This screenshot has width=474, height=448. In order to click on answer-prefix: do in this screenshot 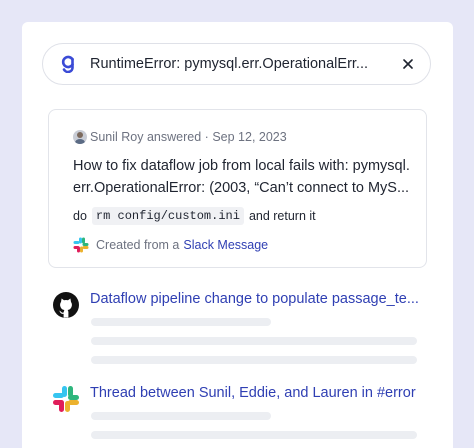, I will do `click(80, 216)`.